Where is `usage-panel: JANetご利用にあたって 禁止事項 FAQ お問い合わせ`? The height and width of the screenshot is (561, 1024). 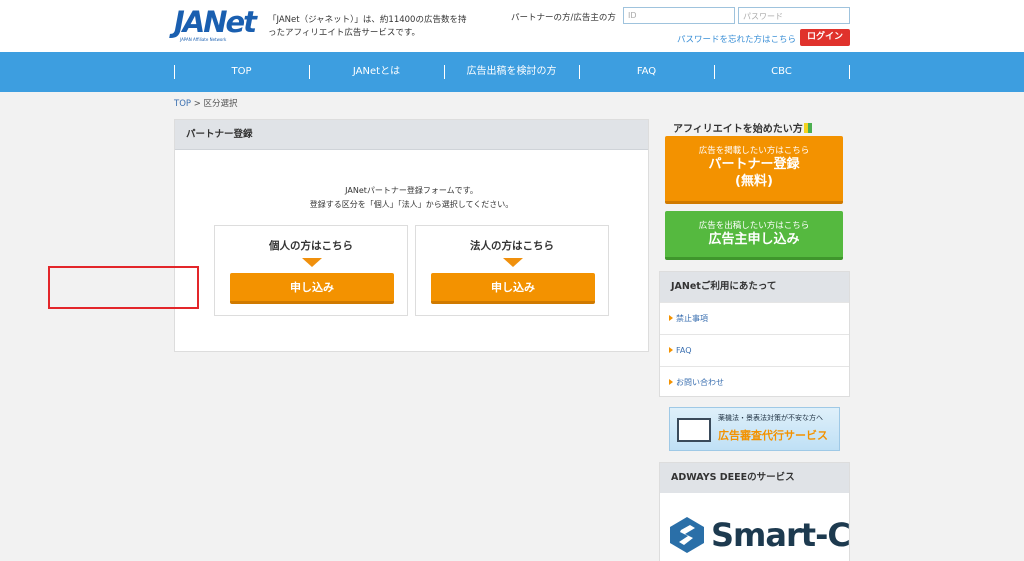 usage-panel: JANetご利用にあたって 禁止事項 FAQ お問い合わせ is located at coordinates (754, 334).